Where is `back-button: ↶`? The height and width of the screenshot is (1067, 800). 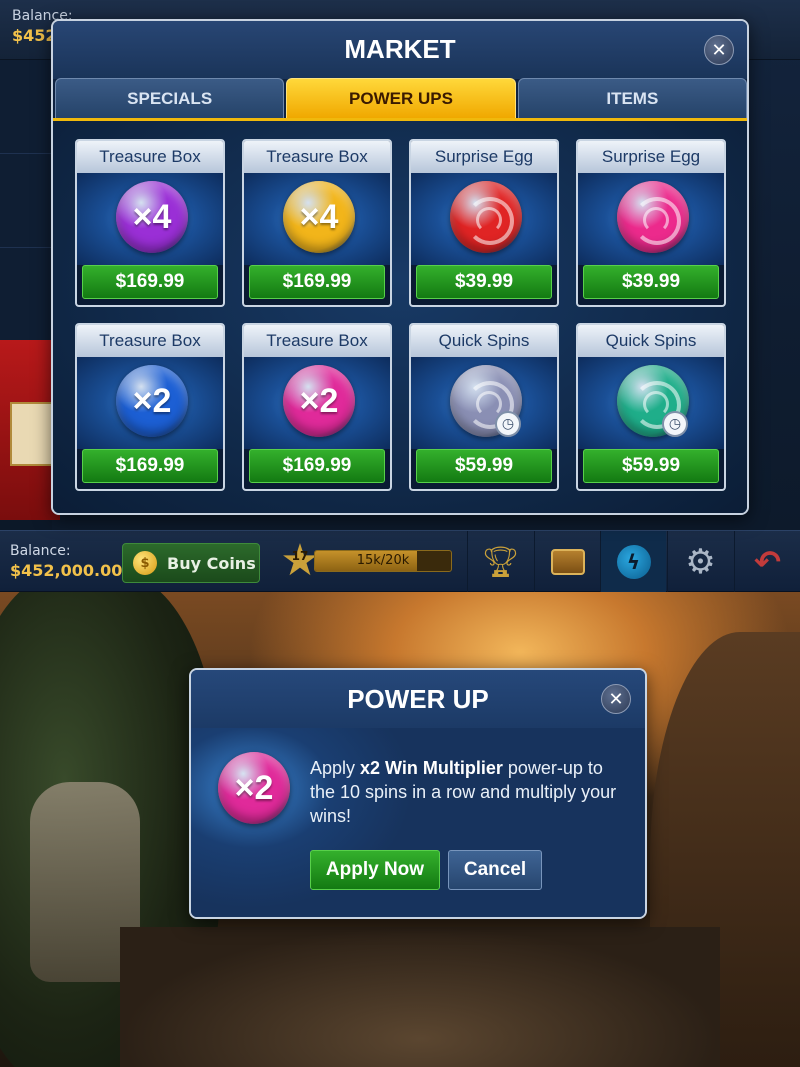 back-button: ↶ is located at coordinates (767, 562).